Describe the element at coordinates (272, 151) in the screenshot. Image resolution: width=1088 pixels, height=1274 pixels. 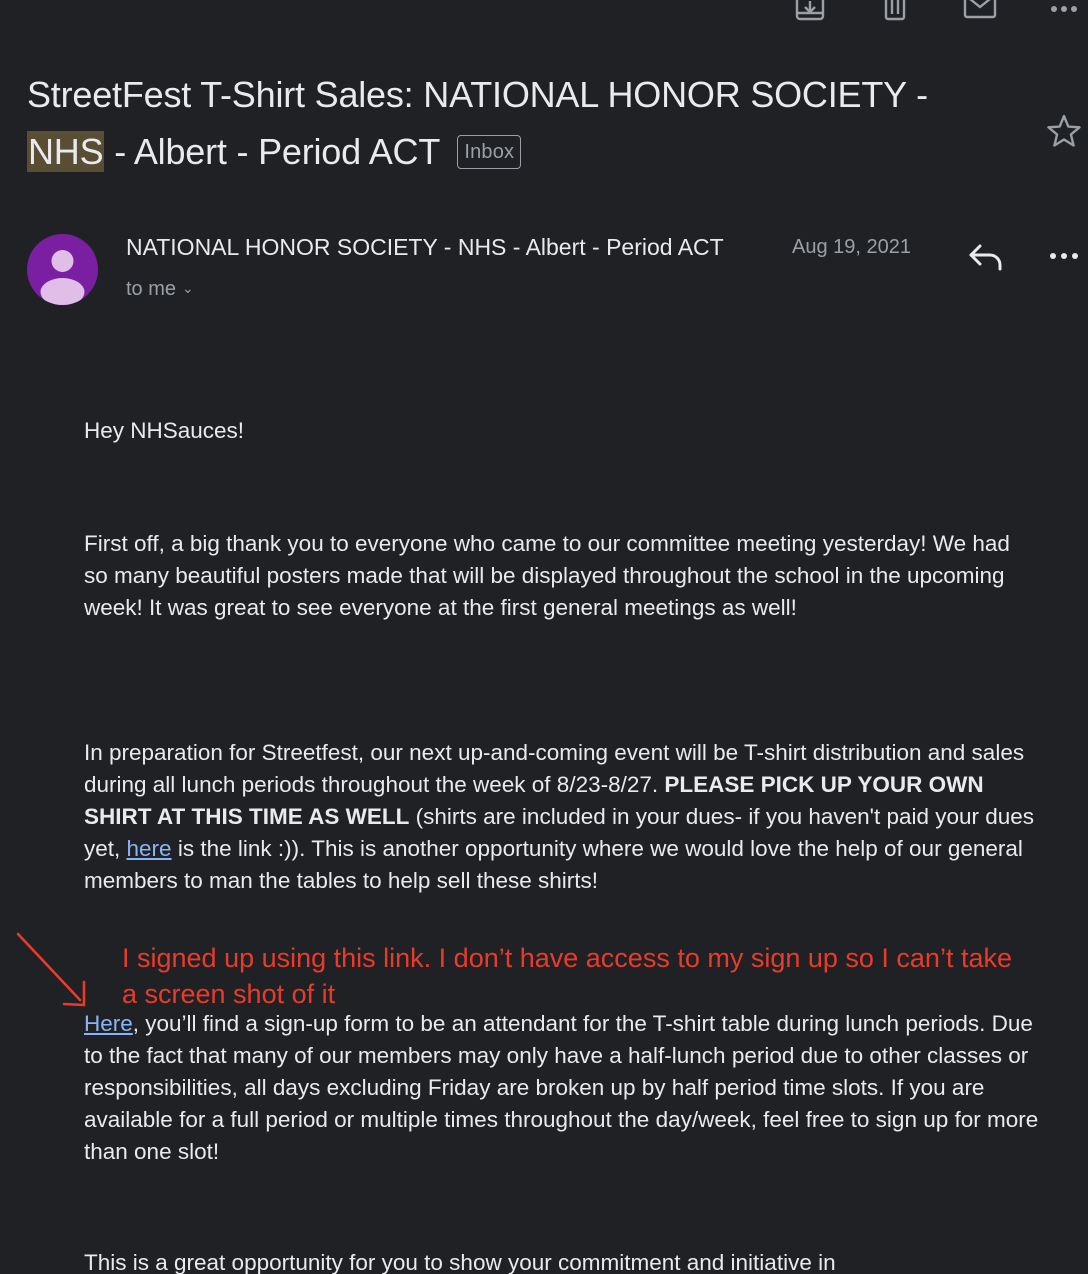
I see `subject-text-continued: - Albert - Period ACT` at that location.